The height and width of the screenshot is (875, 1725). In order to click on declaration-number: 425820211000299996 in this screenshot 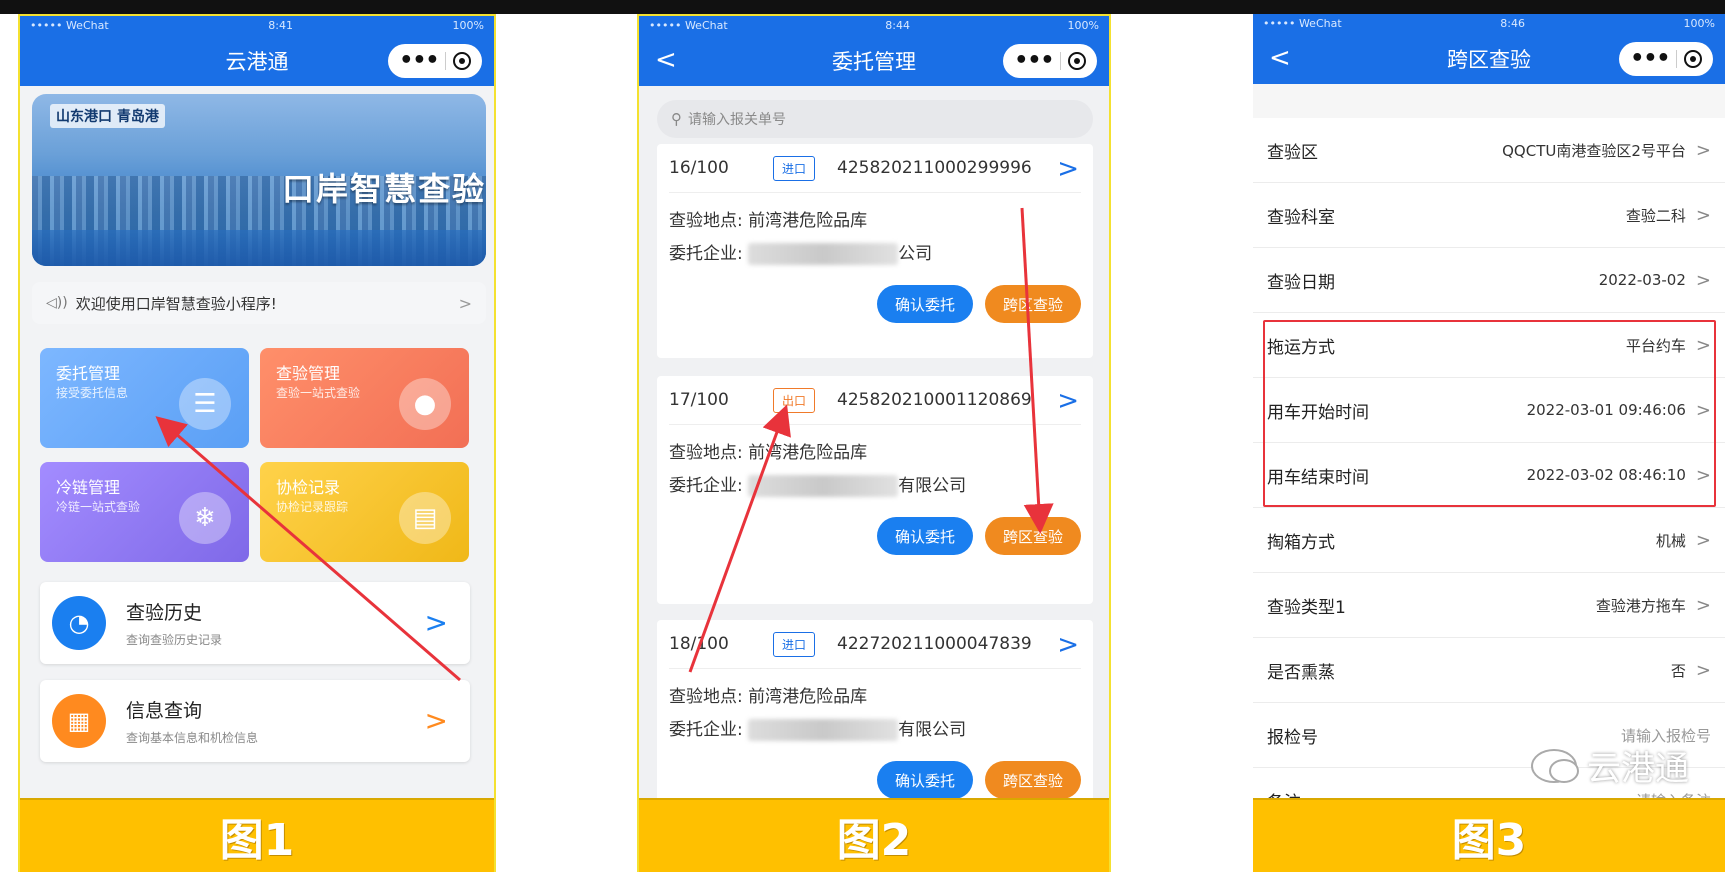, I will do `click(934, 168)`.